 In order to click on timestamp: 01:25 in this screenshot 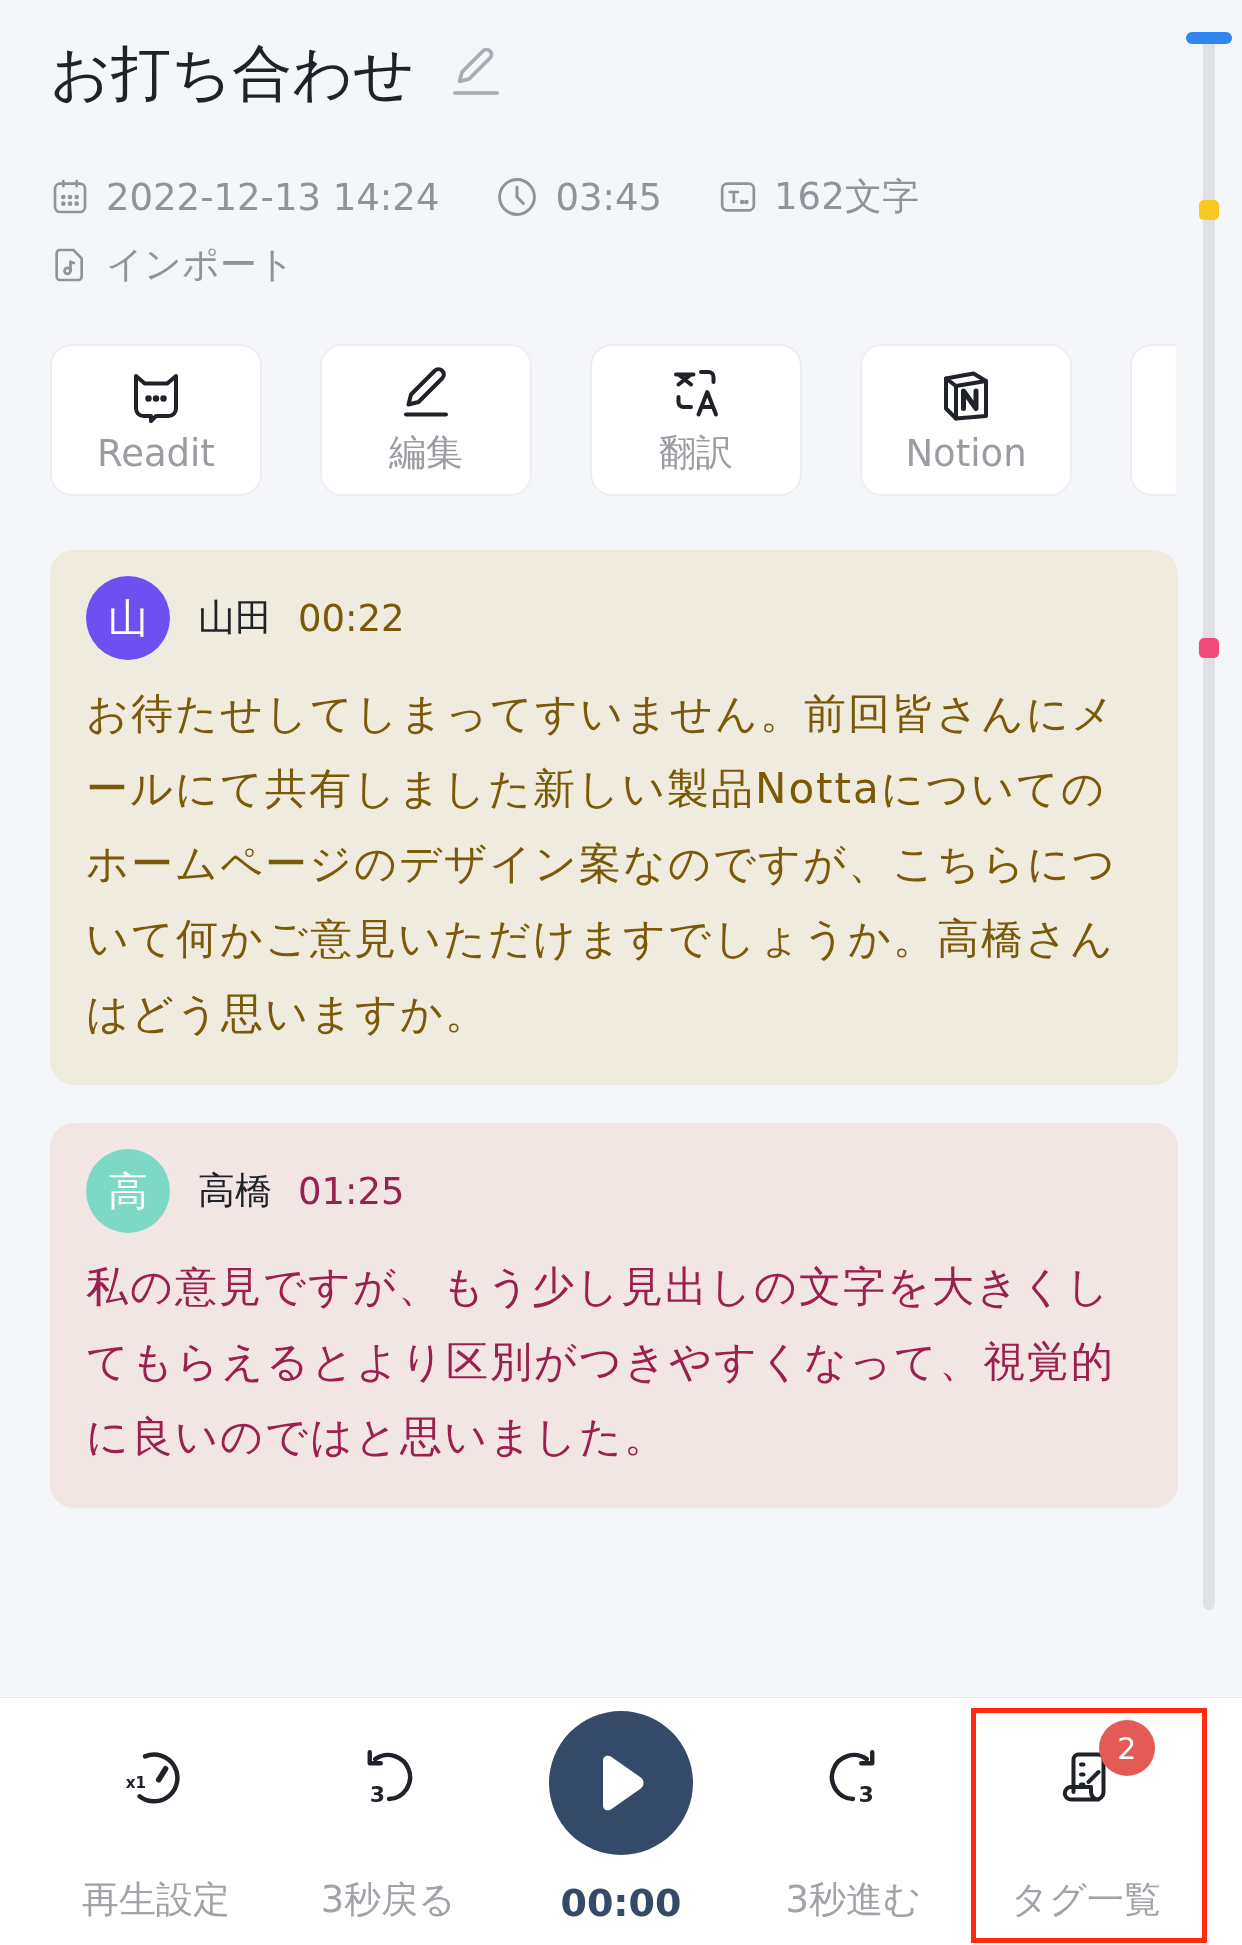, I will do `click(351, 1191)`.